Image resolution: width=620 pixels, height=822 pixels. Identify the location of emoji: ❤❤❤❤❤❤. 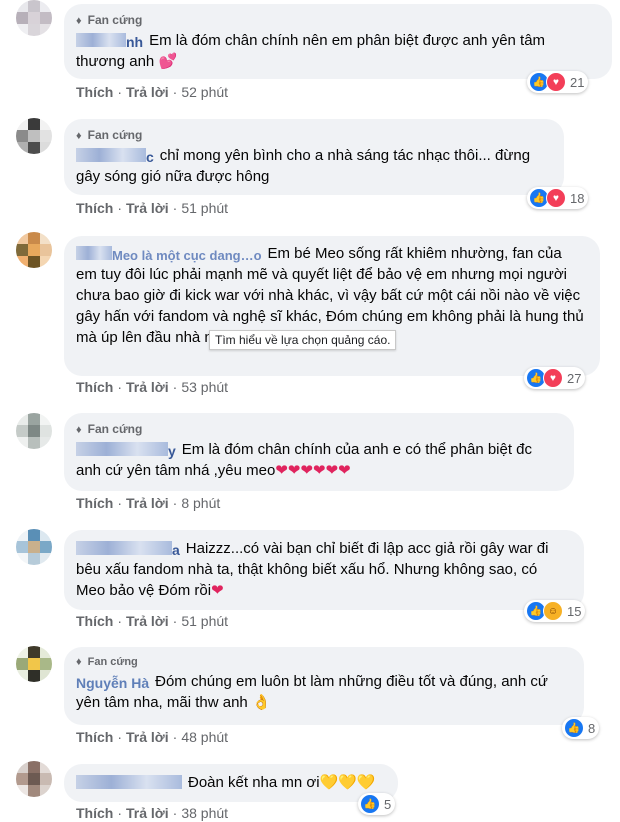
(313, 470).